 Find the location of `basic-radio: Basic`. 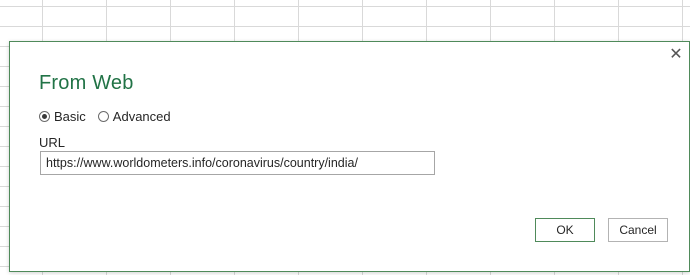

basic-radio: Basic is located at coordinates (62, 116).